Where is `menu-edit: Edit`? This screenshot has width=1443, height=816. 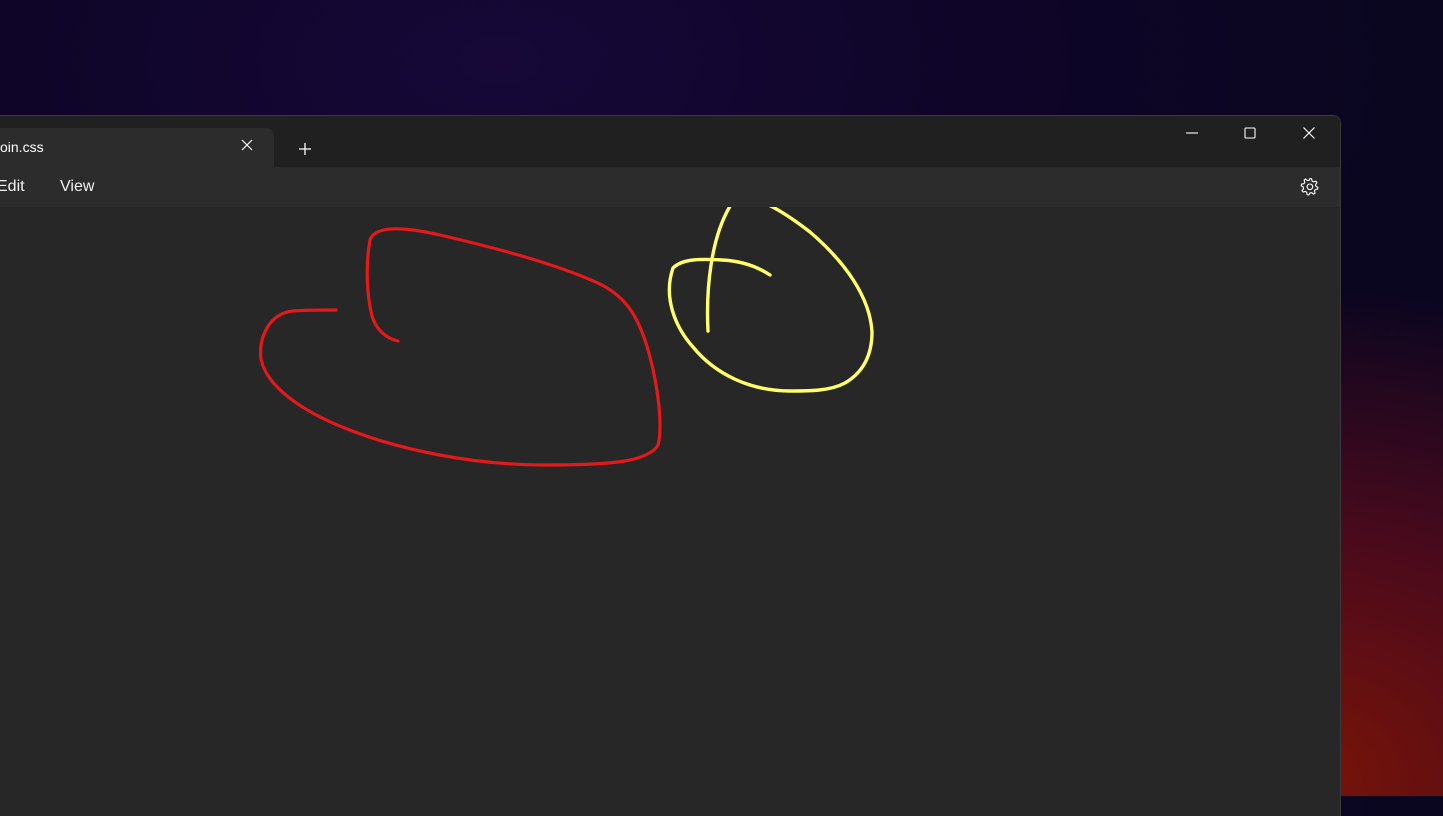 menu-edit: Edit is located at coordinates (12, 187).